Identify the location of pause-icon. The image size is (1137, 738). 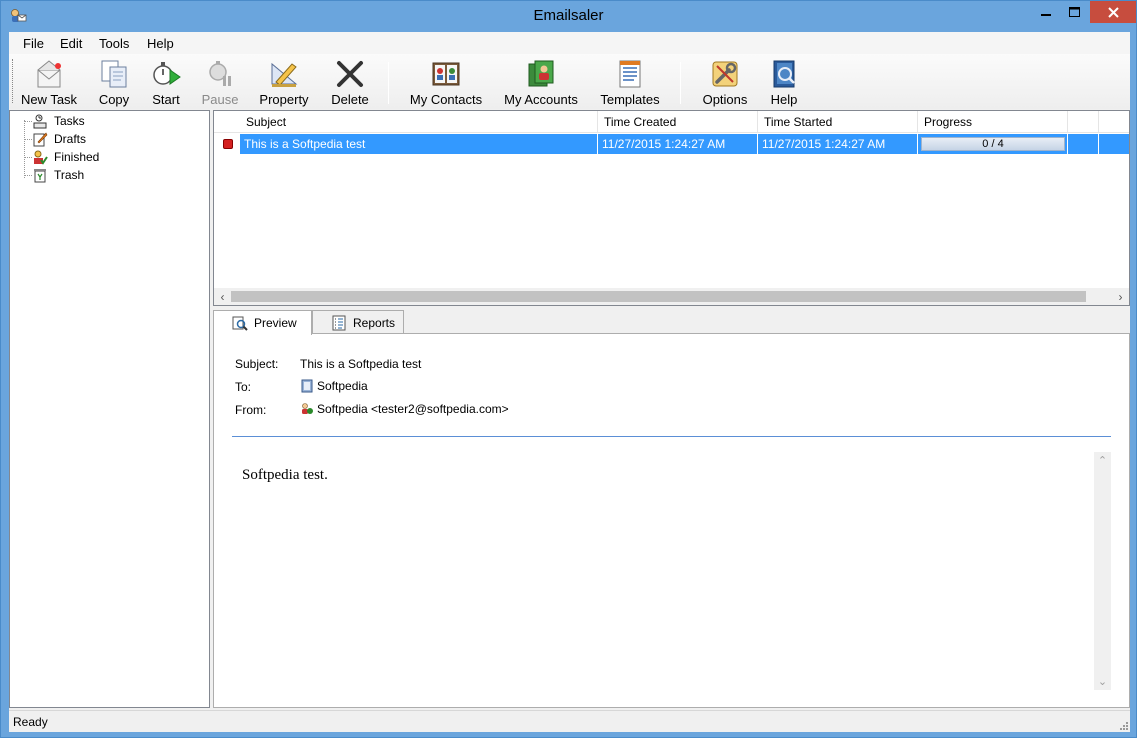
(220, 73).